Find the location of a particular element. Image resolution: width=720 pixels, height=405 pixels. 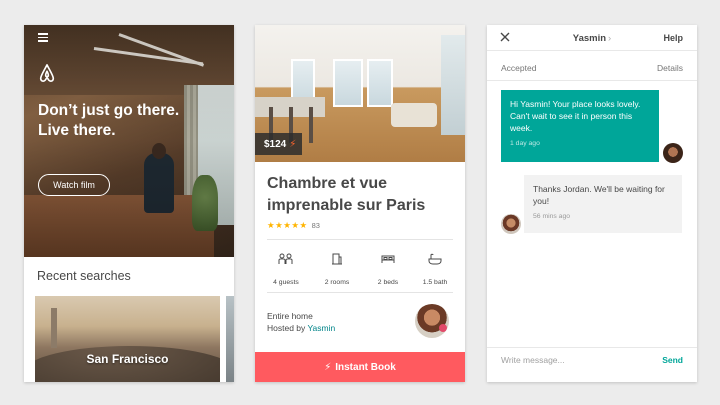

instant-book-button: ⚡ Instant Book is located at coordinates (360, 367).